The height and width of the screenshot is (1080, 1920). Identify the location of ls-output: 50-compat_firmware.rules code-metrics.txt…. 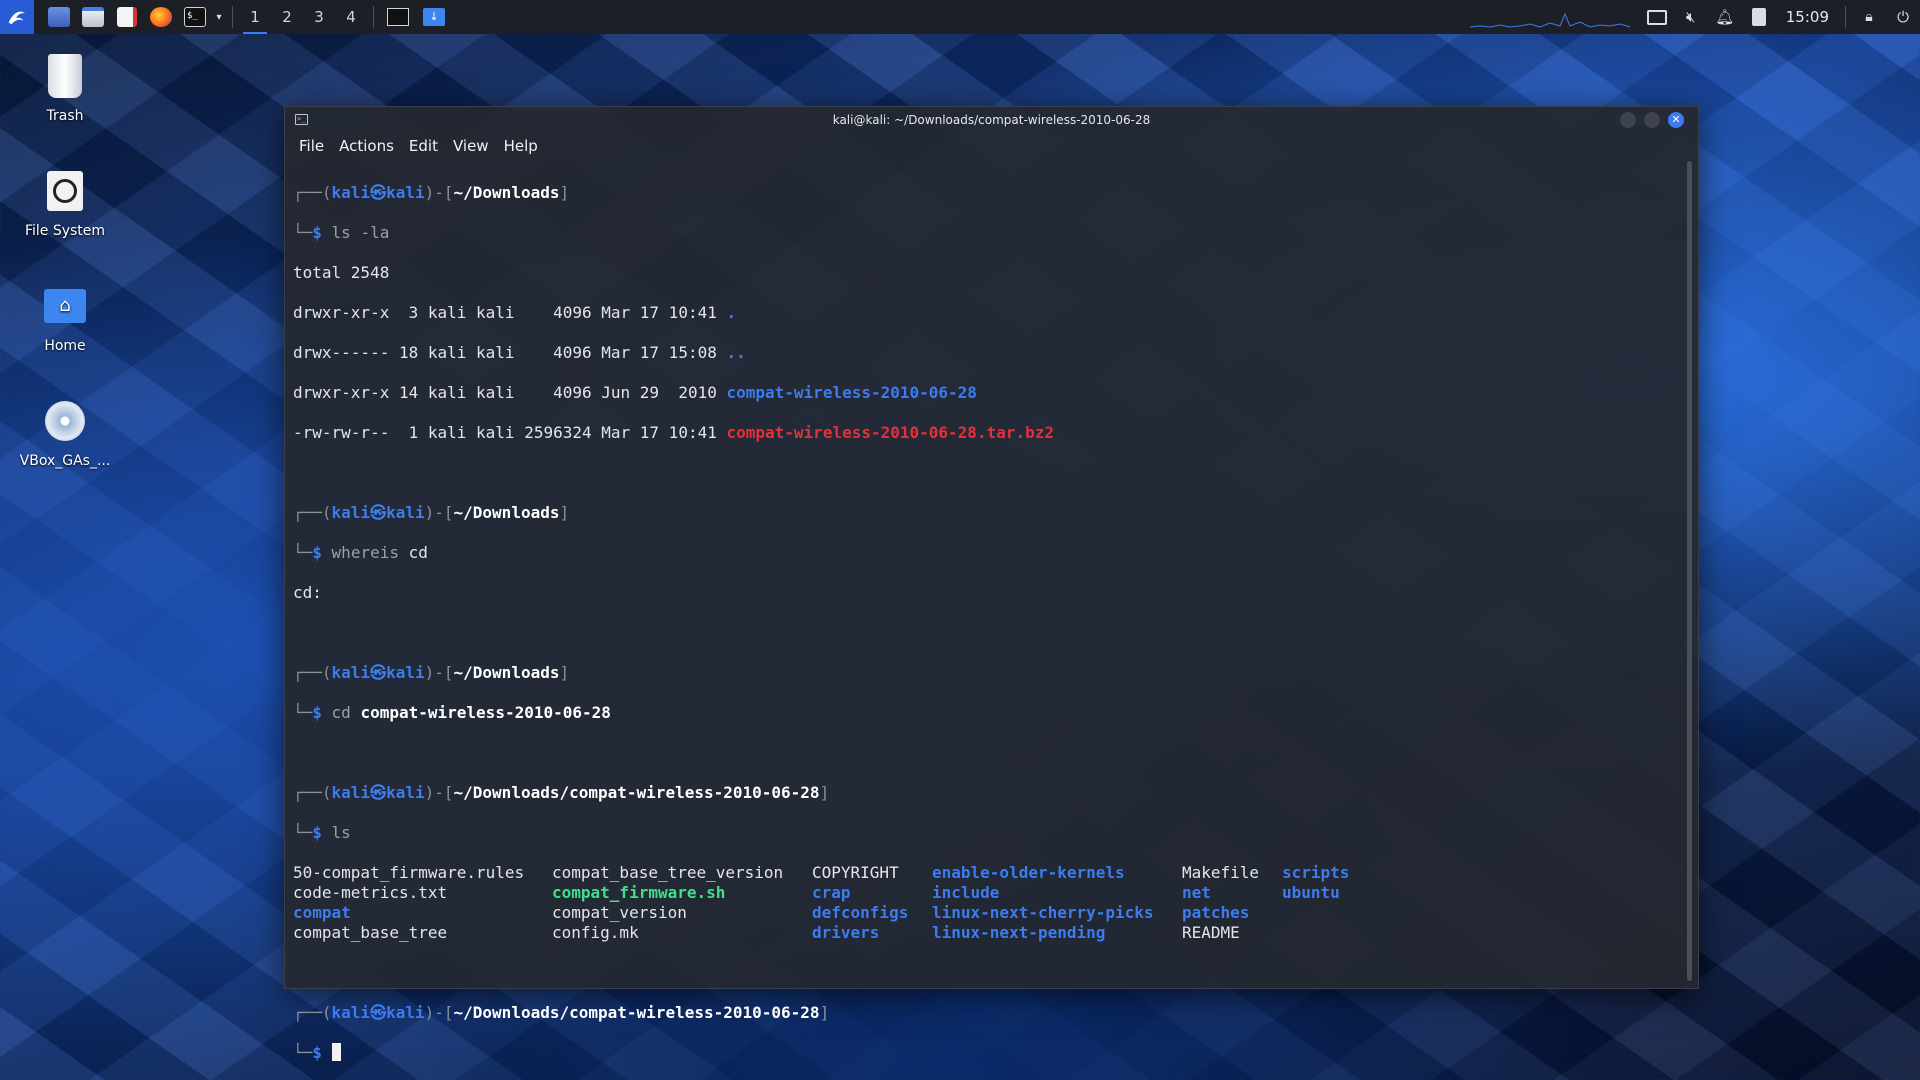
(985, 903).